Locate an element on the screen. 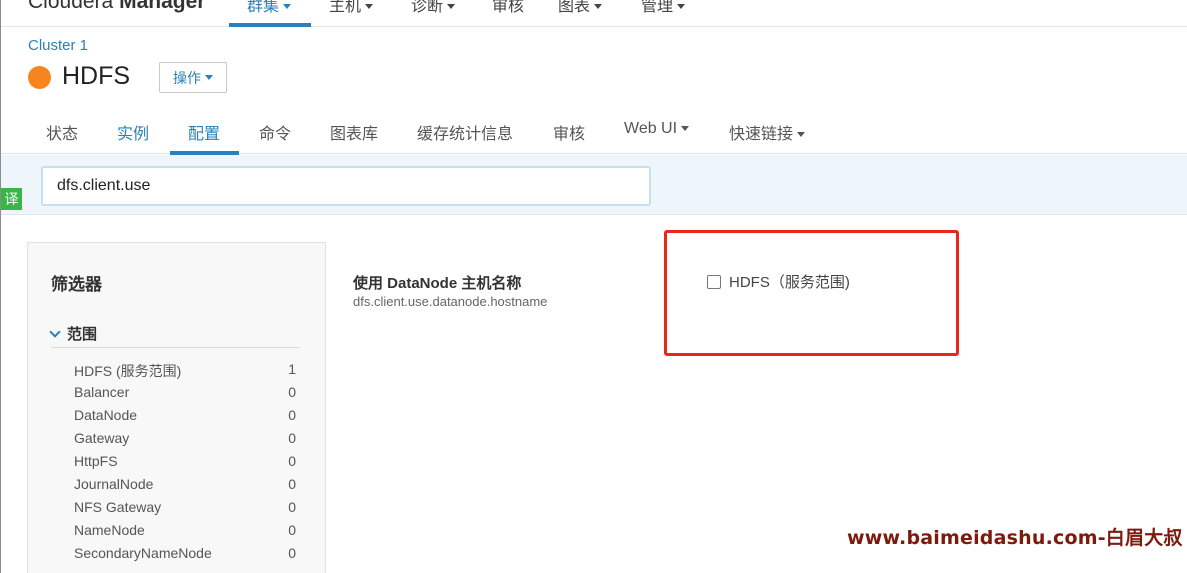 The image size is (1187, 573). scope-section-toggle: 范围 is located at coordinates (73, 333).